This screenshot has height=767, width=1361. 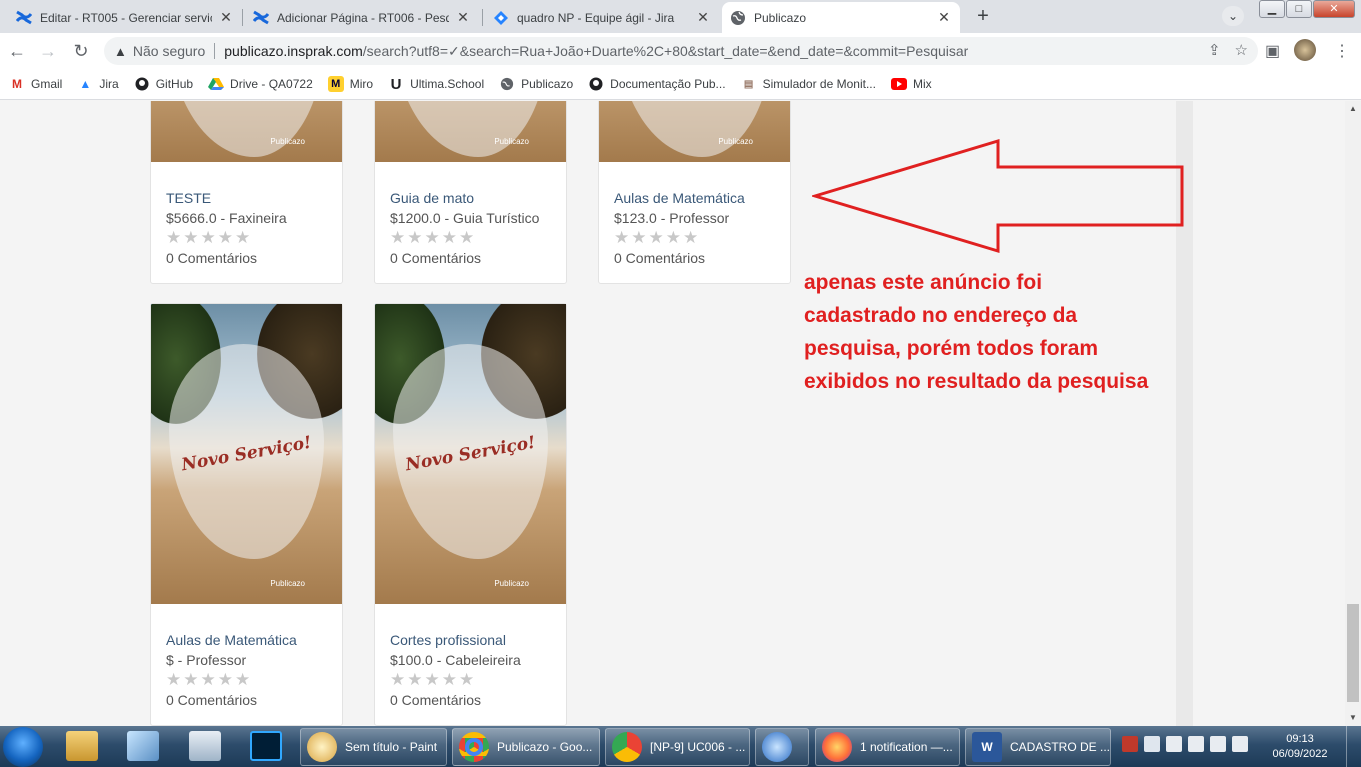 I want to click on page-scrollbar: ▲ ▼, so click(x=1353, y=413).